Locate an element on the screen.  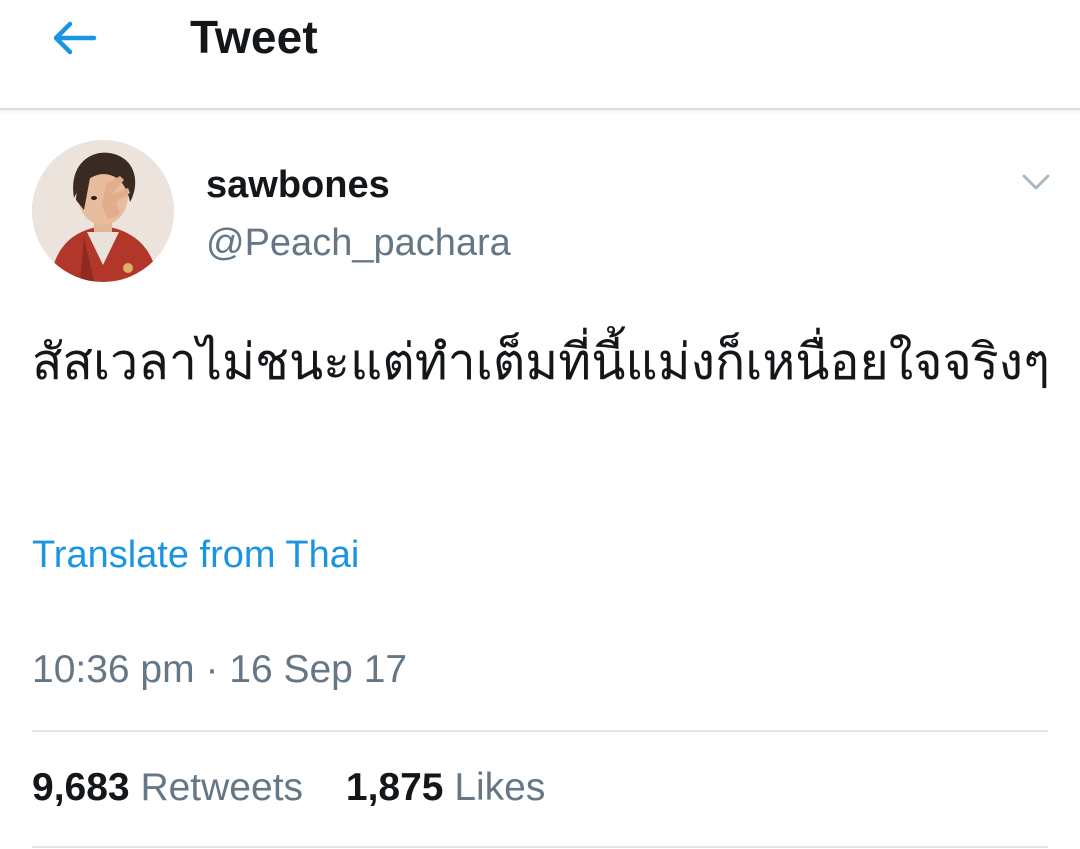
retweets-count: 9,683 is located at coordinates (81, 787).